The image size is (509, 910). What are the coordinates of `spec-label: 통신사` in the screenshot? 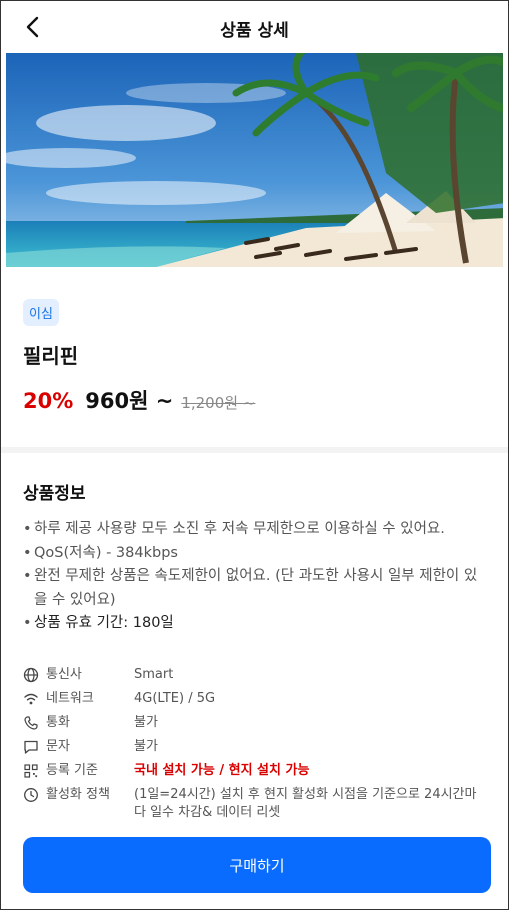 It's located at (64, 674).